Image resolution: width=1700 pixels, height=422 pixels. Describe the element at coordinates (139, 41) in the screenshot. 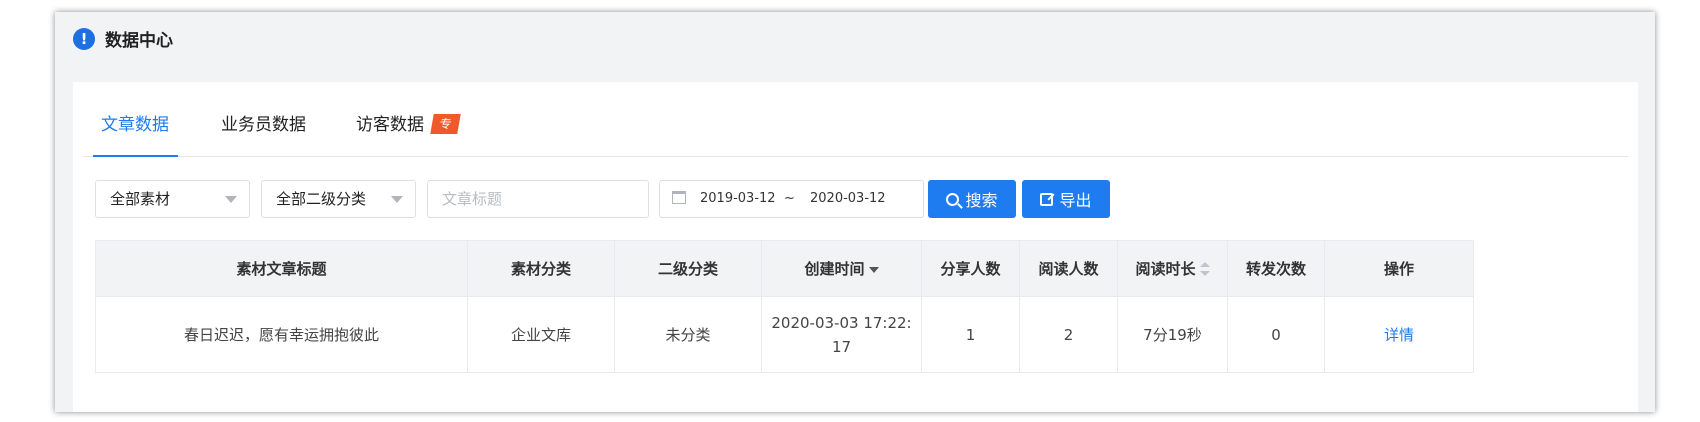

I see `page-title: 数据中心` at that location.